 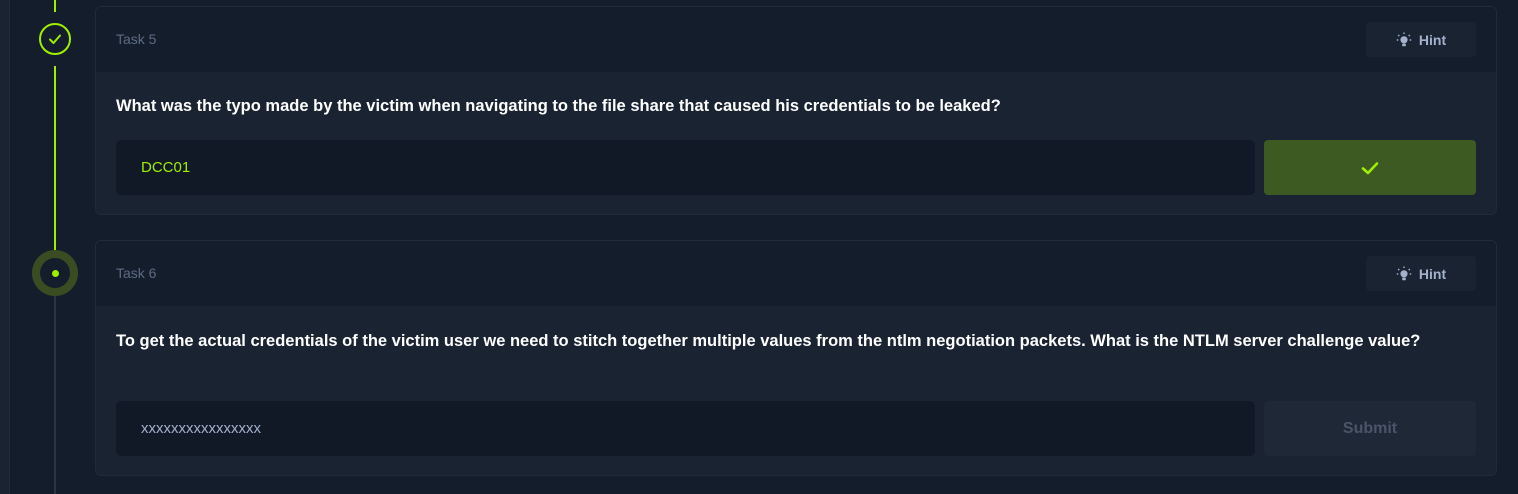 I want to click on task-6-current-marker, so click(x=55, y=273).